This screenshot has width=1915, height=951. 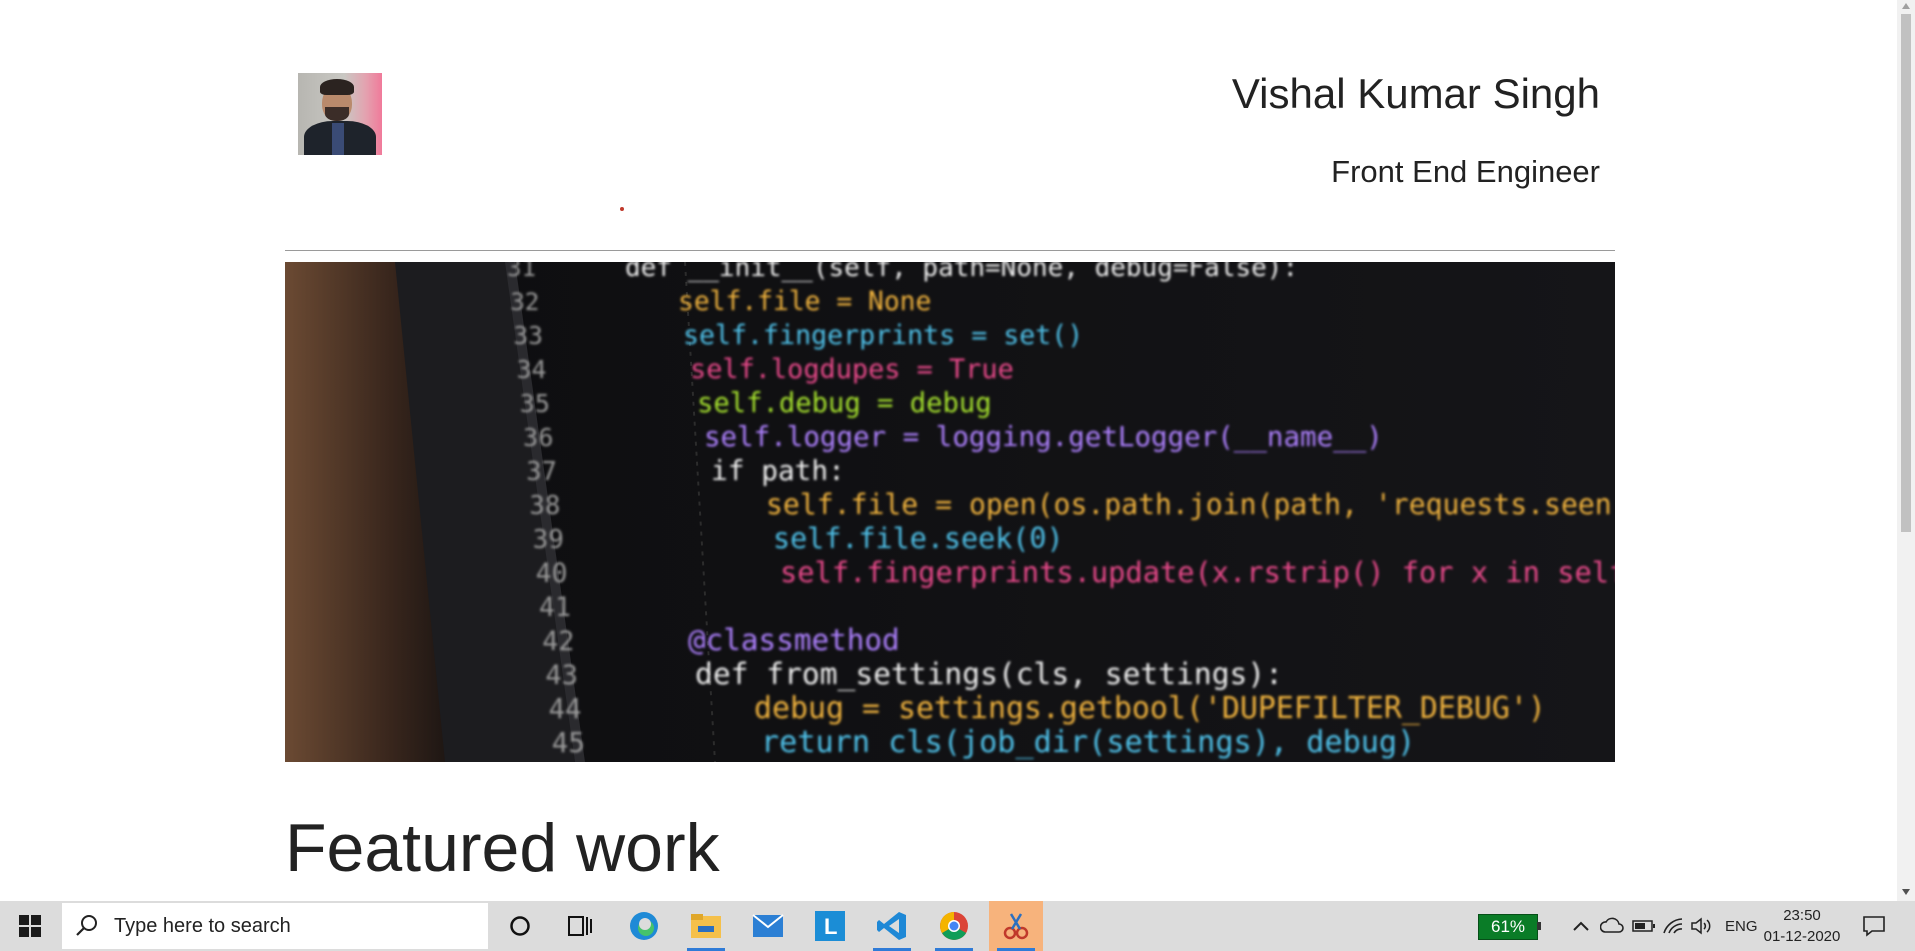 What do you see at coordinates (1802, 936) in the screenshot?
I see `clock-date: 01-12-2020` at bounding box center [1802, 936].